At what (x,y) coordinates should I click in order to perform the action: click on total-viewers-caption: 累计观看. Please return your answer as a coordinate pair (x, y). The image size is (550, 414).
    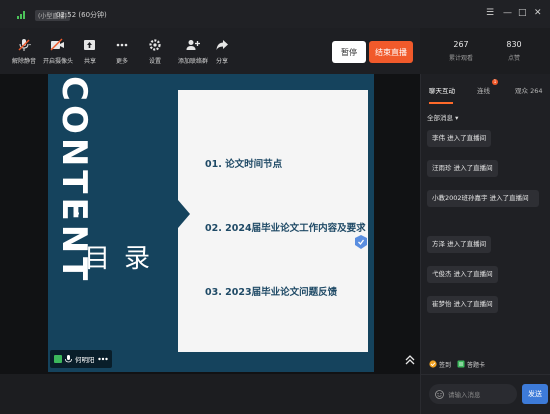
    Looking at the image, I should click on (460, 58).